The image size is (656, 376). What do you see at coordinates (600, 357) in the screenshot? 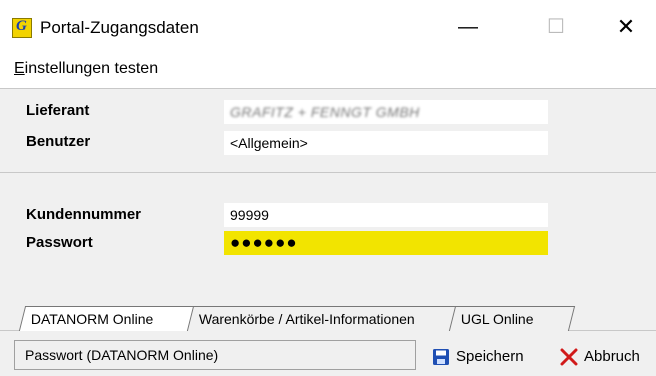
I see `cancel-button: Abbruch` at bounding box center [600, 357].